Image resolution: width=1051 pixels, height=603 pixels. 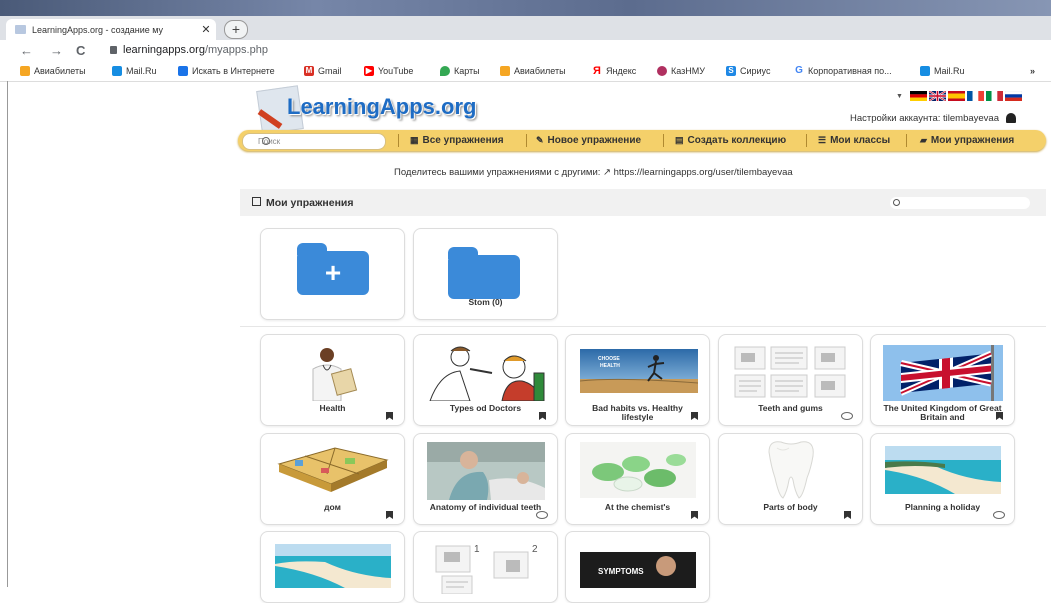 I want to click on reload-icon: C, so click(x=80, y=50).